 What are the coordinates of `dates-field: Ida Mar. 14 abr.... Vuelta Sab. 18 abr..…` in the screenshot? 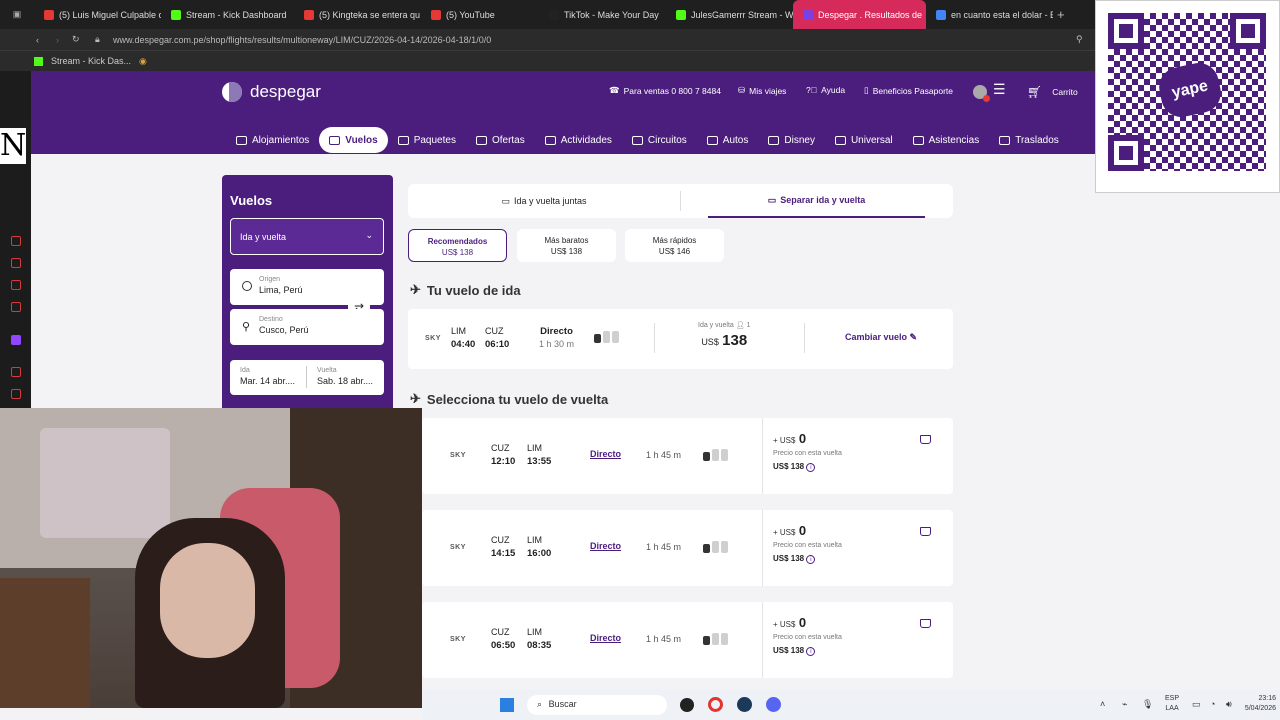 It's located at (307, 377).